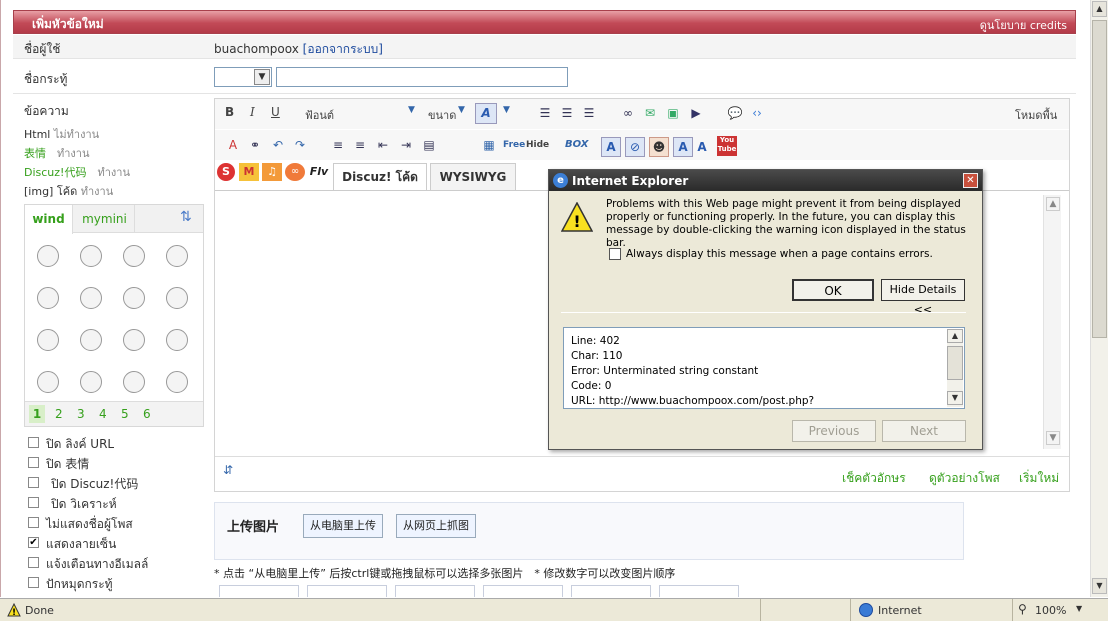 The image size is (1108, 621). I want to click on swap-arrows-icon: ⇅, so click(186, 217).